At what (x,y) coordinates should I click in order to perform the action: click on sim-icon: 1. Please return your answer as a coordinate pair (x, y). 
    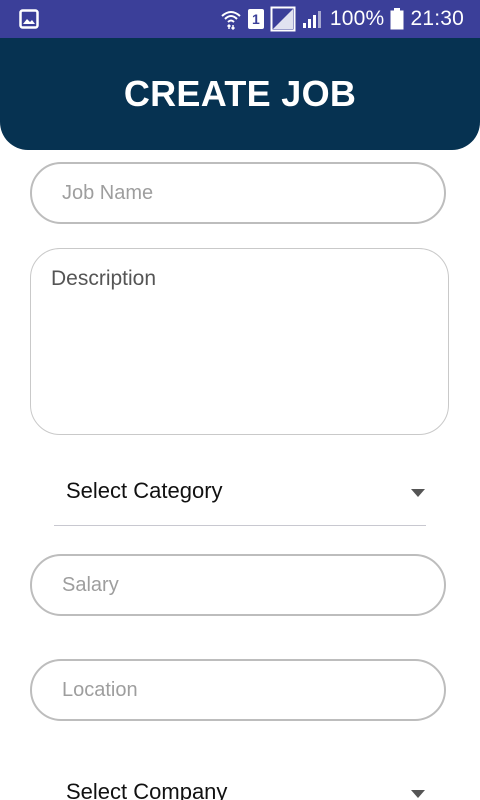
    Looking at the image, I should click on (255, 19).